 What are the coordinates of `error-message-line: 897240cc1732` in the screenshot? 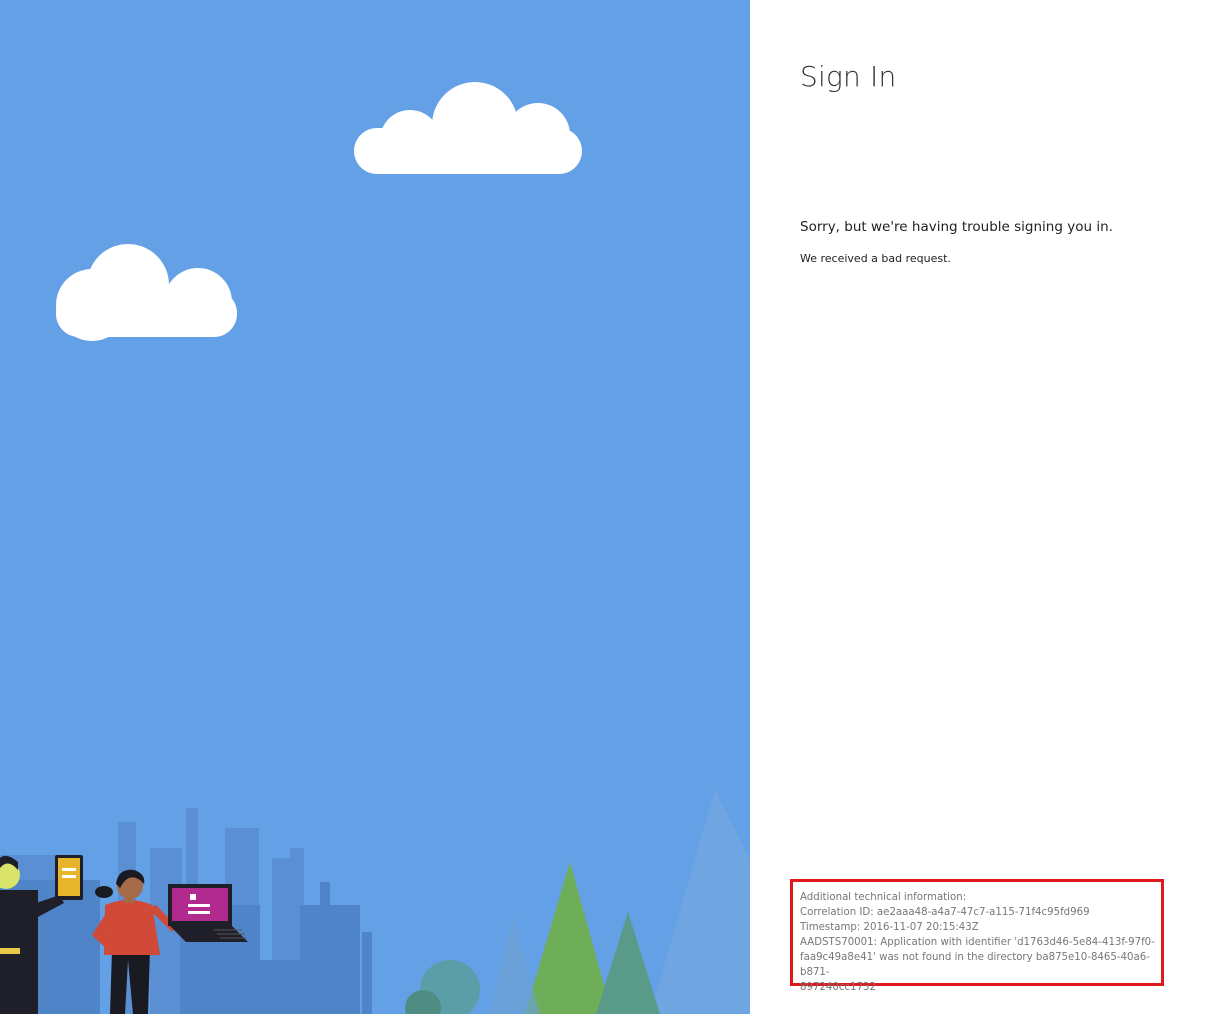 It's located at (838, 987).